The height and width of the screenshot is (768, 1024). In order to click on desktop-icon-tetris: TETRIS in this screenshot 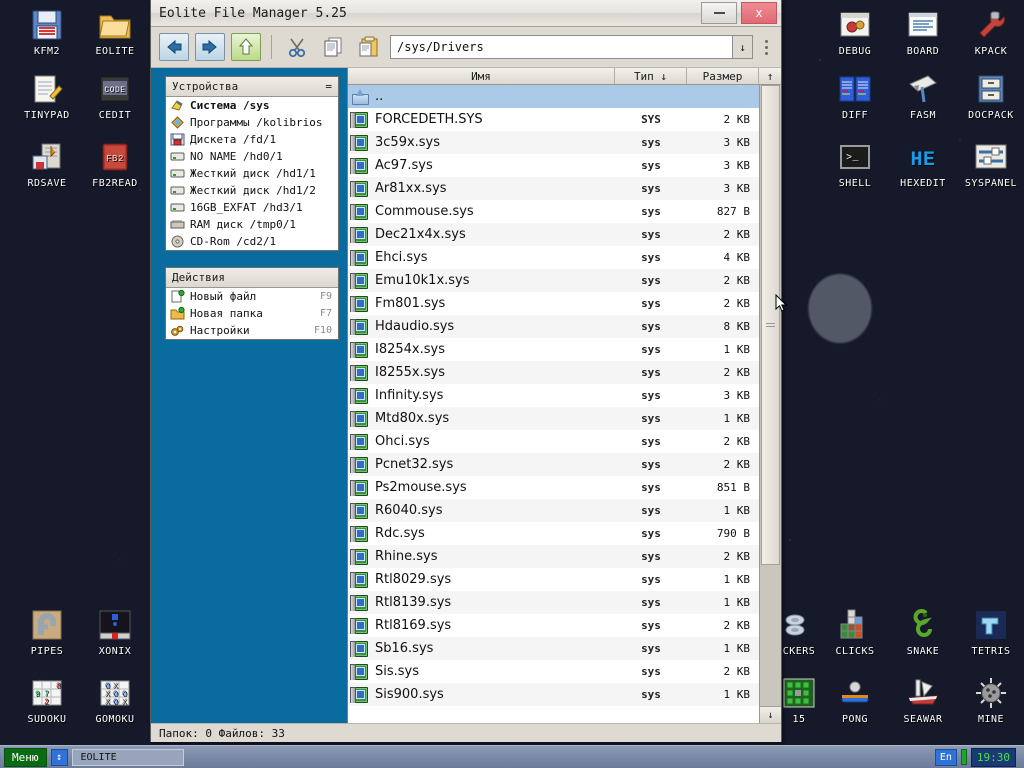, I will do `click(989, 632)`.